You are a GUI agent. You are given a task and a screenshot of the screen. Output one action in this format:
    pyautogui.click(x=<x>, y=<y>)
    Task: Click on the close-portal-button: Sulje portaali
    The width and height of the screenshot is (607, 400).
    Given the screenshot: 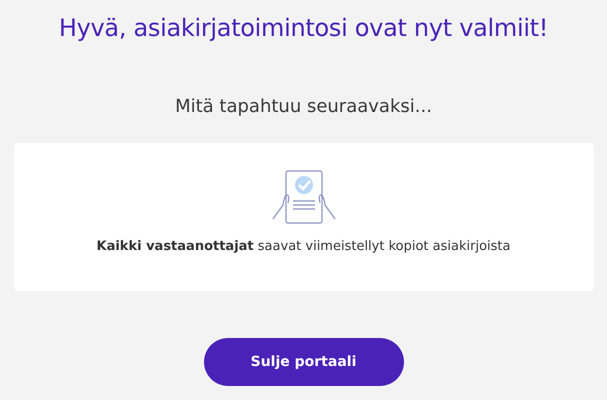 What is the action you would take?
    pyautogui.click(x=304, y=362)
    